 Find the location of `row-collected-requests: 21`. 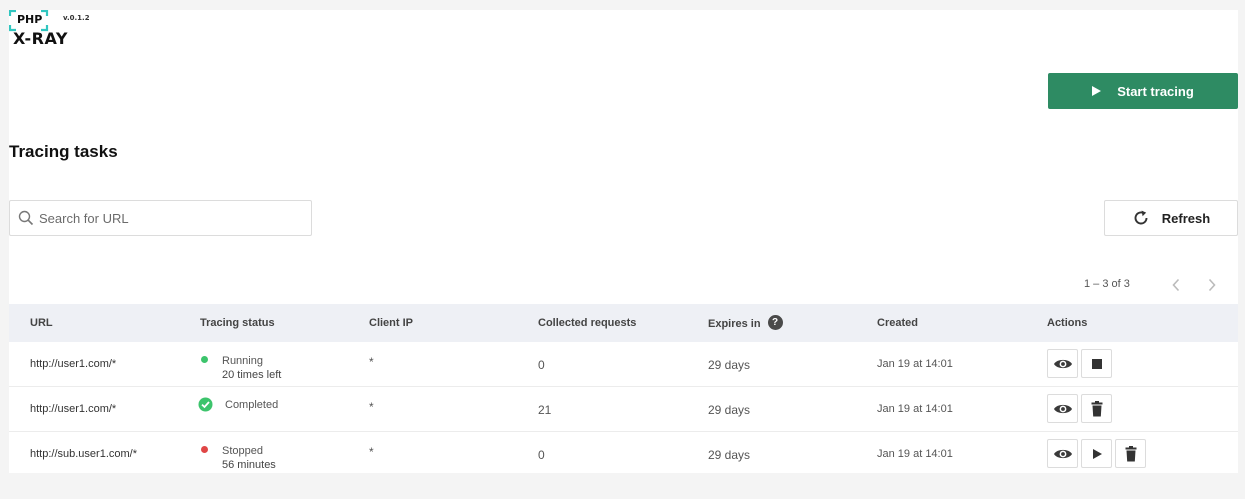

row-collected-requests: 21 is located at coordinates (545, 410).